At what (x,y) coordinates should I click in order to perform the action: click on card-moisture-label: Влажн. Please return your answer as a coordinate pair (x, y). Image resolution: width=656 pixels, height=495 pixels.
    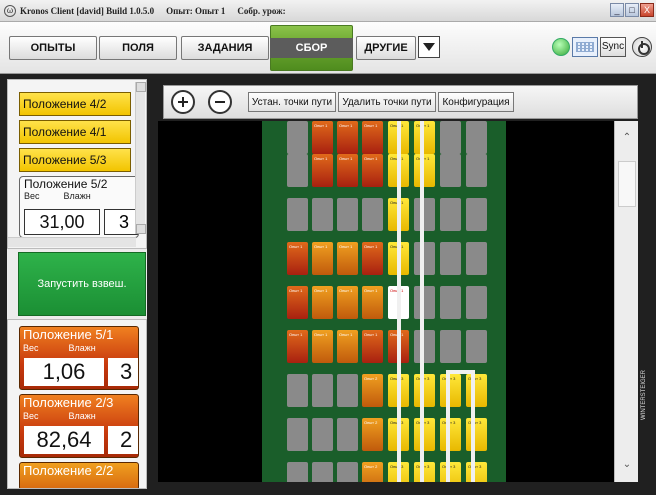
    Looking at the image, I should click on (82, 416).